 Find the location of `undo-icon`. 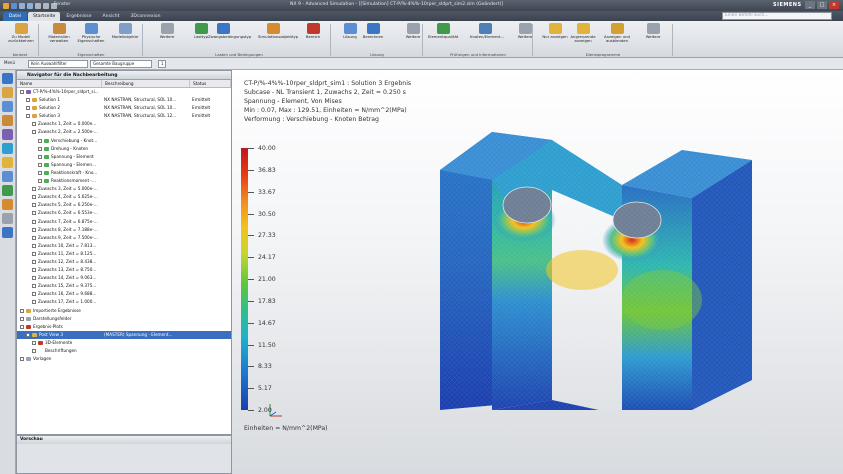

undo-icon is located at coordinates (22, 5).